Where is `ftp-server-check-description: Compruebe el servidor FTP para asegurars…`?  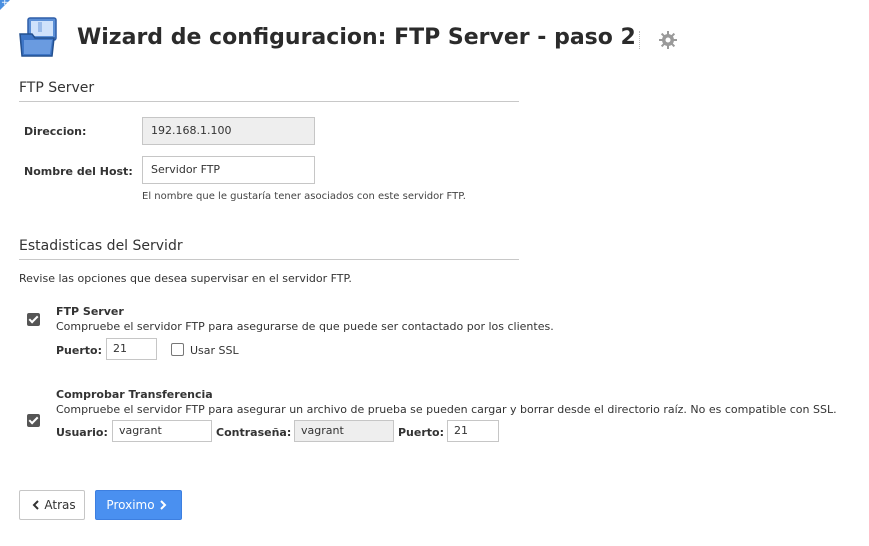 ftp-server-check-description: Compruebe el servidor FTP para asegurars… is located at coordinates (305, 326).